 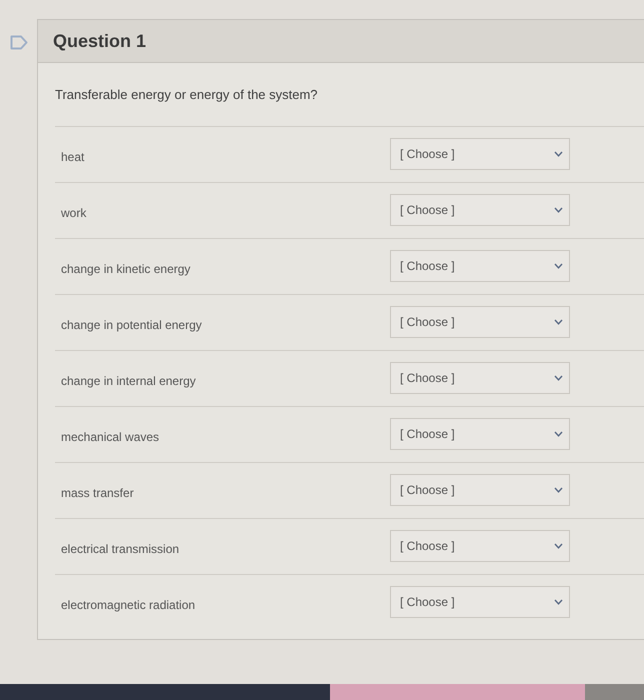 What do you see at coordinates (128, 381) in the screenshot?
I see `match-label: change in internal energy` at bounding box center [128, 381].